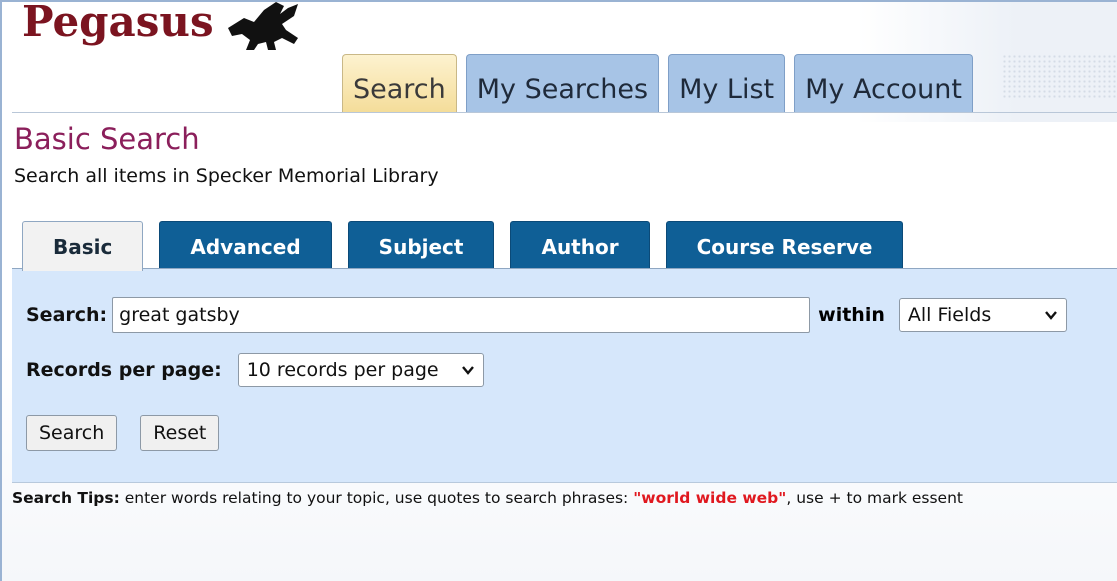  I want to click on pegasus-logo: Pegasus, so click(162, 31).